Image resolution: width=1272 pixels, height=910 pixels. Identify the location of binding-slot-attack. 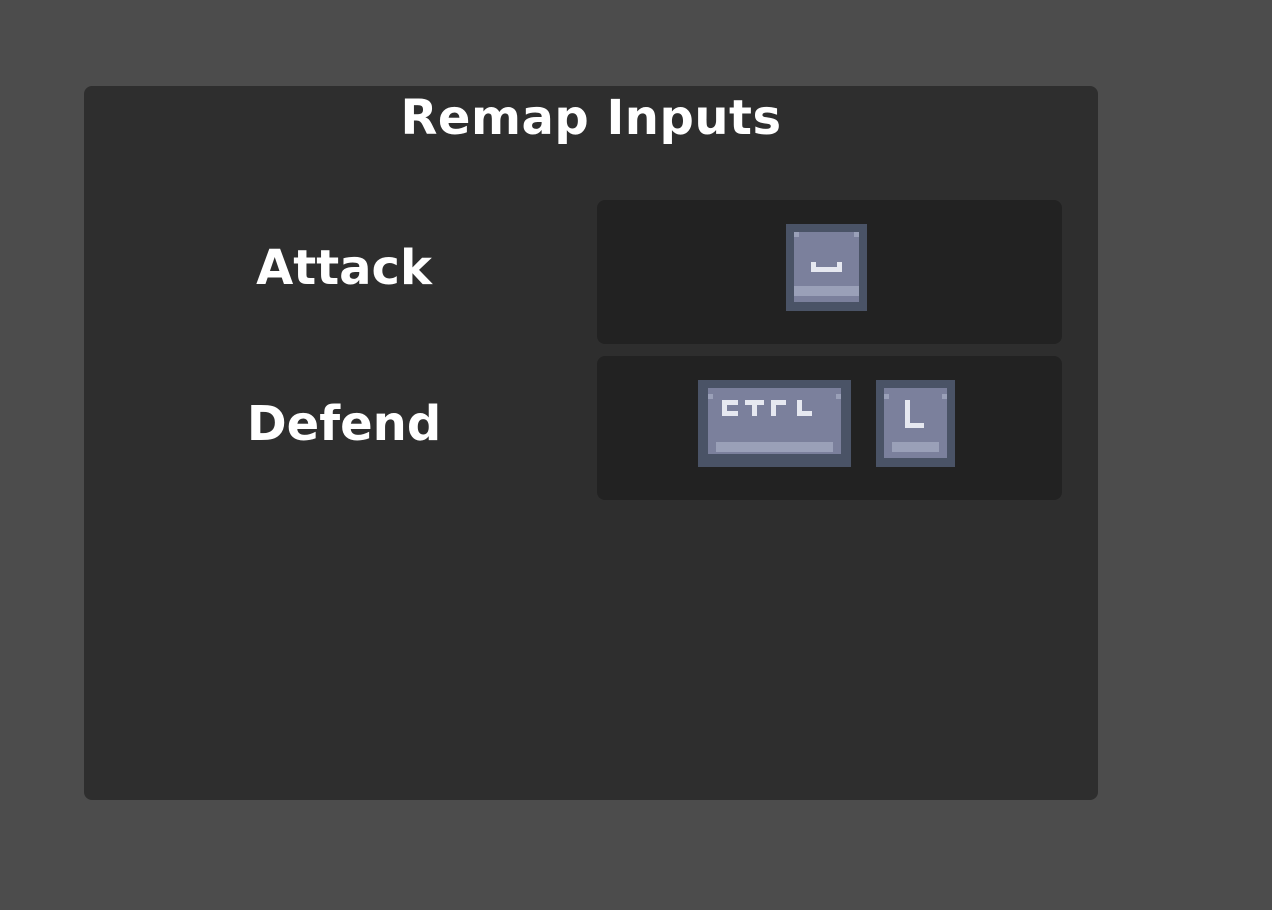
(829, 272).